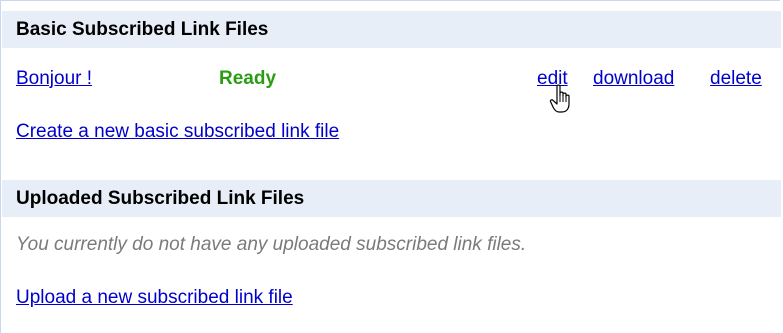 The width and height of the screenshot is (783, 333). What do you see at coordinates (154, 298) in the screenshot?
I see `upload-link-file-link: Upload a new subscribed link file` at bounding box center [154, 298].